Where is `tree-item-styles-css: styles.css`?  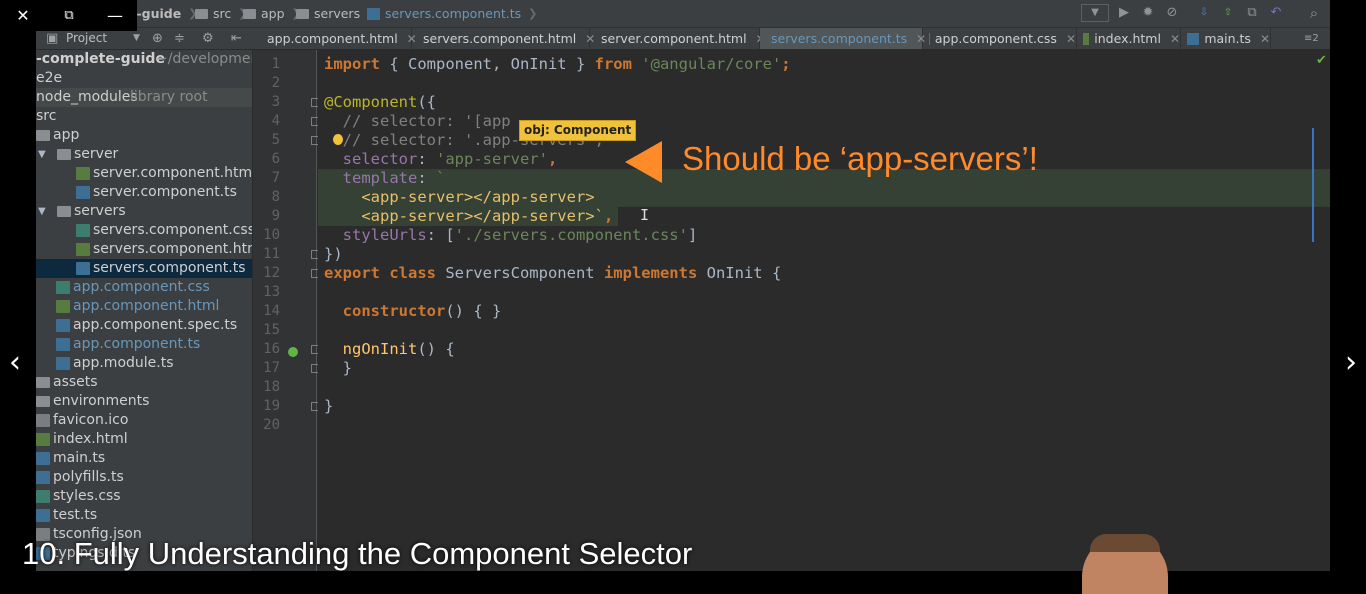
tree-item-styles-css: styles.css is located at coordinates (144, 496).